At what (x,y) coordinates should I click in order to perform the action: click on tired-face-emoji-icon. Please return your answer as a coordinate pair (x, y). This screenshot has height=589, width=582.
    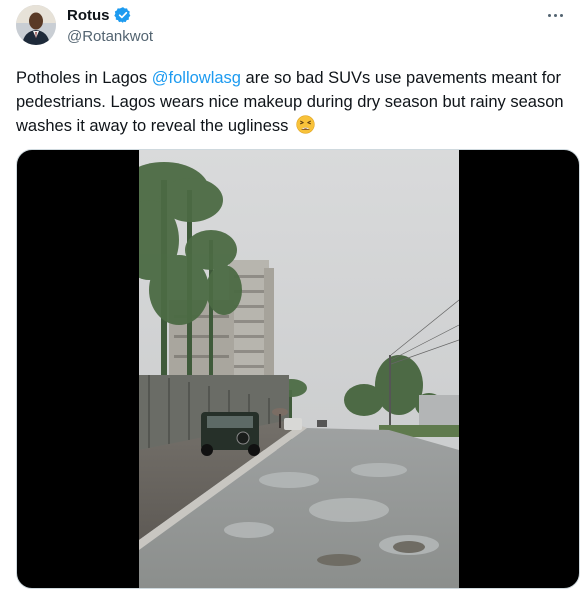
    Looking at the image, I should click on (305, 124).